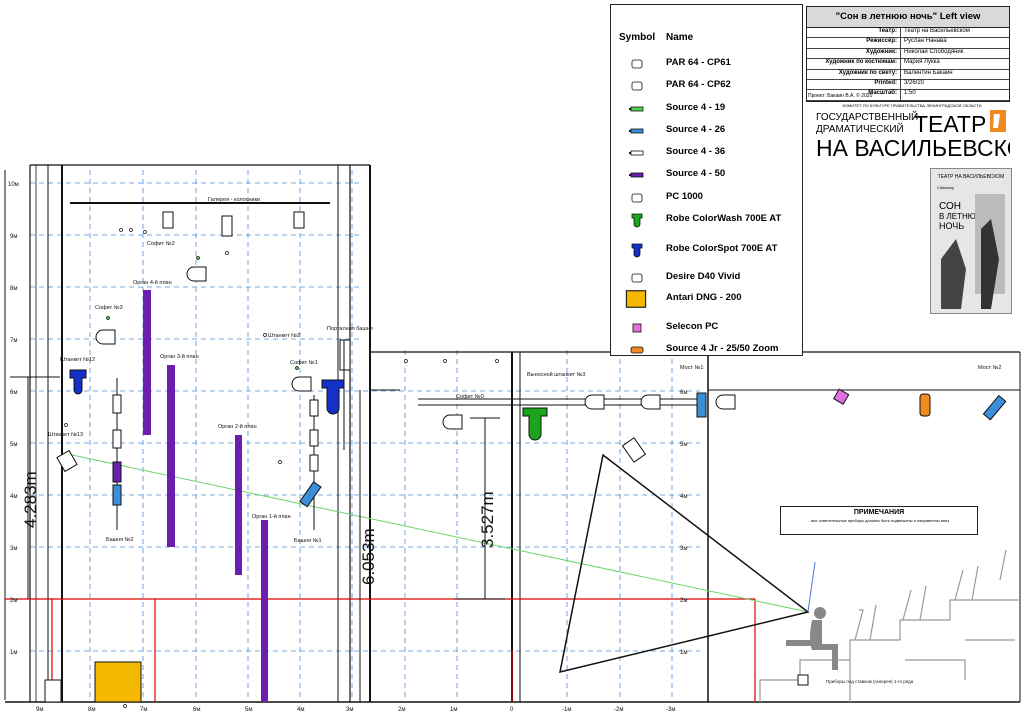  I want to click on svg-text: СОН, so click(950, 206).